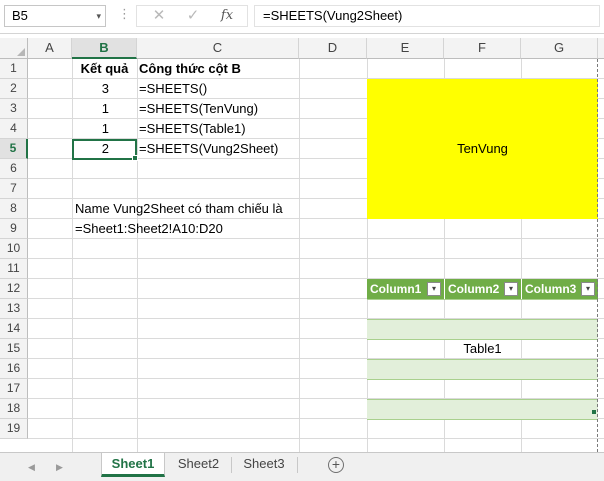  I want to click on name-box: B5 ▾, so click(55, 16).